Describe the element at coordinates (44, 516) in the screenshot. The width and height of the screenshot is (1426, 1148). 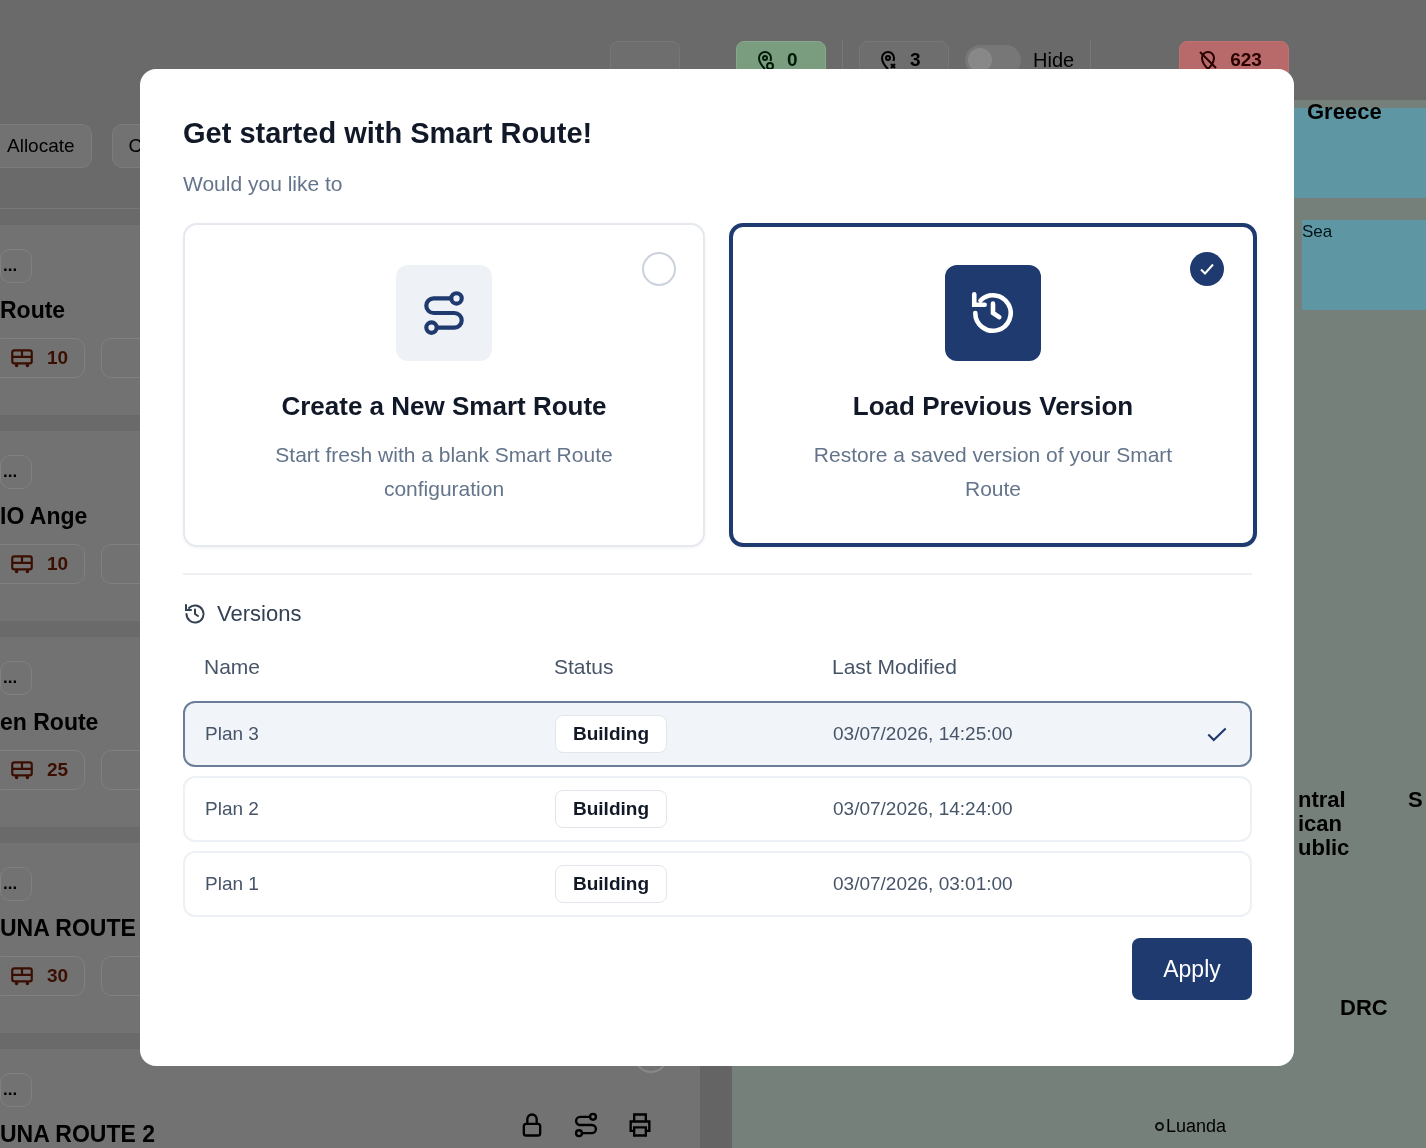
I see `route-name: IO Ange` at that location.